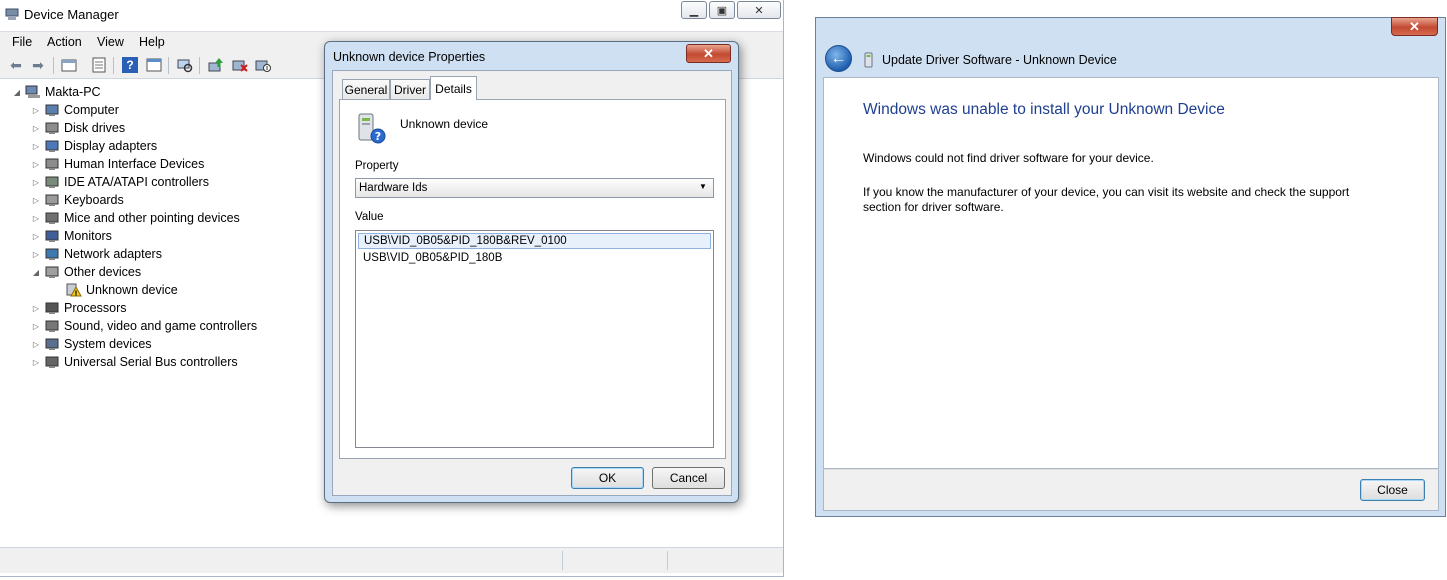 This screenshot has width=1447, height=580. I want to click on tree-category: ▷ Mice and other pointing devices, so click(136, 218).